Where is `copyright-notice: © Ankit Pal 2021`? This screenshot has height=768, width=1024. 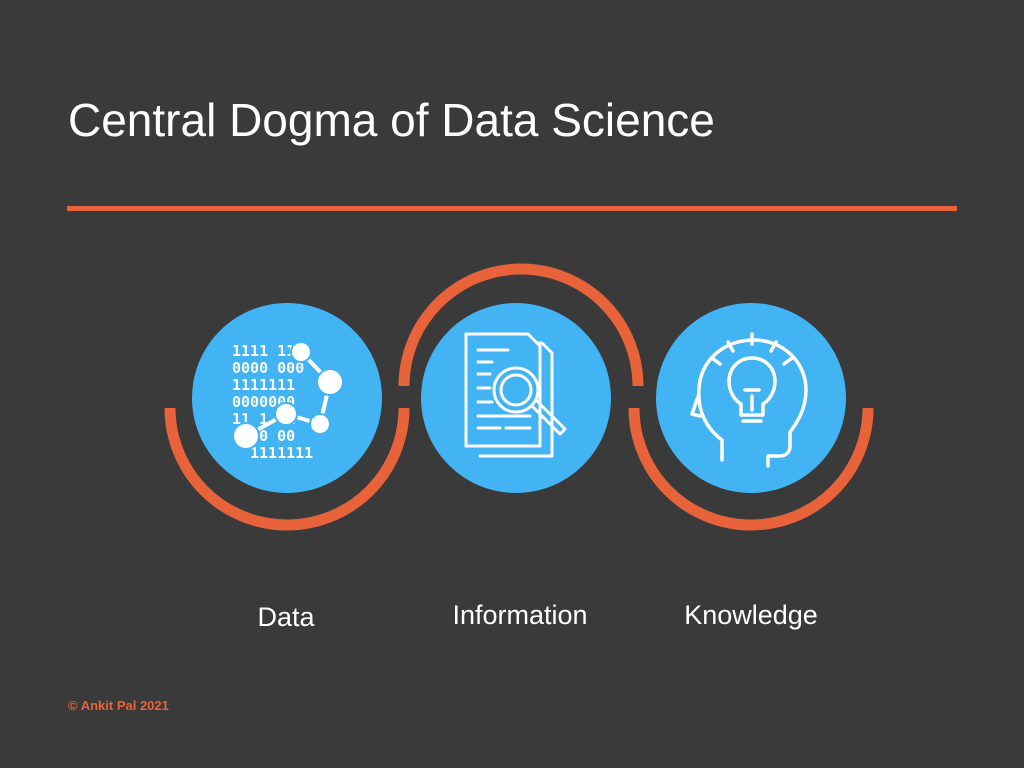
copyright-notice: © Ankit Pal 2021 is located at coordinates (118, 705).